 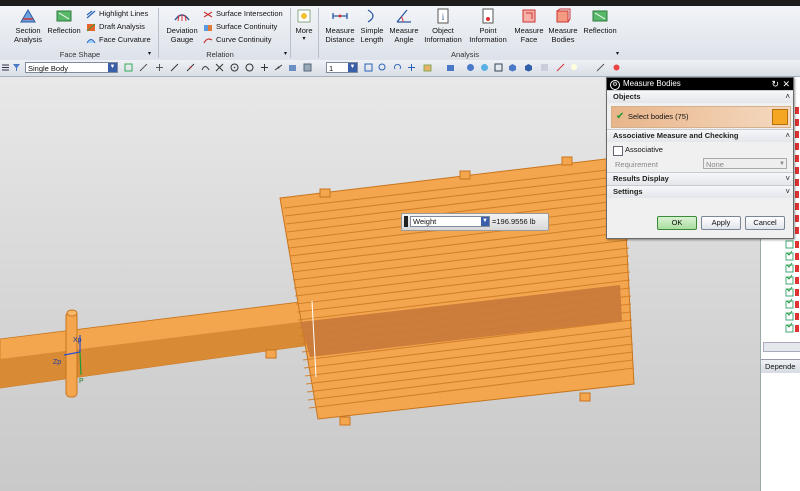 What do you see at coordinates (411, 67) in the screenshot?
I see `pan-icon` at bounding box center [411, 67].